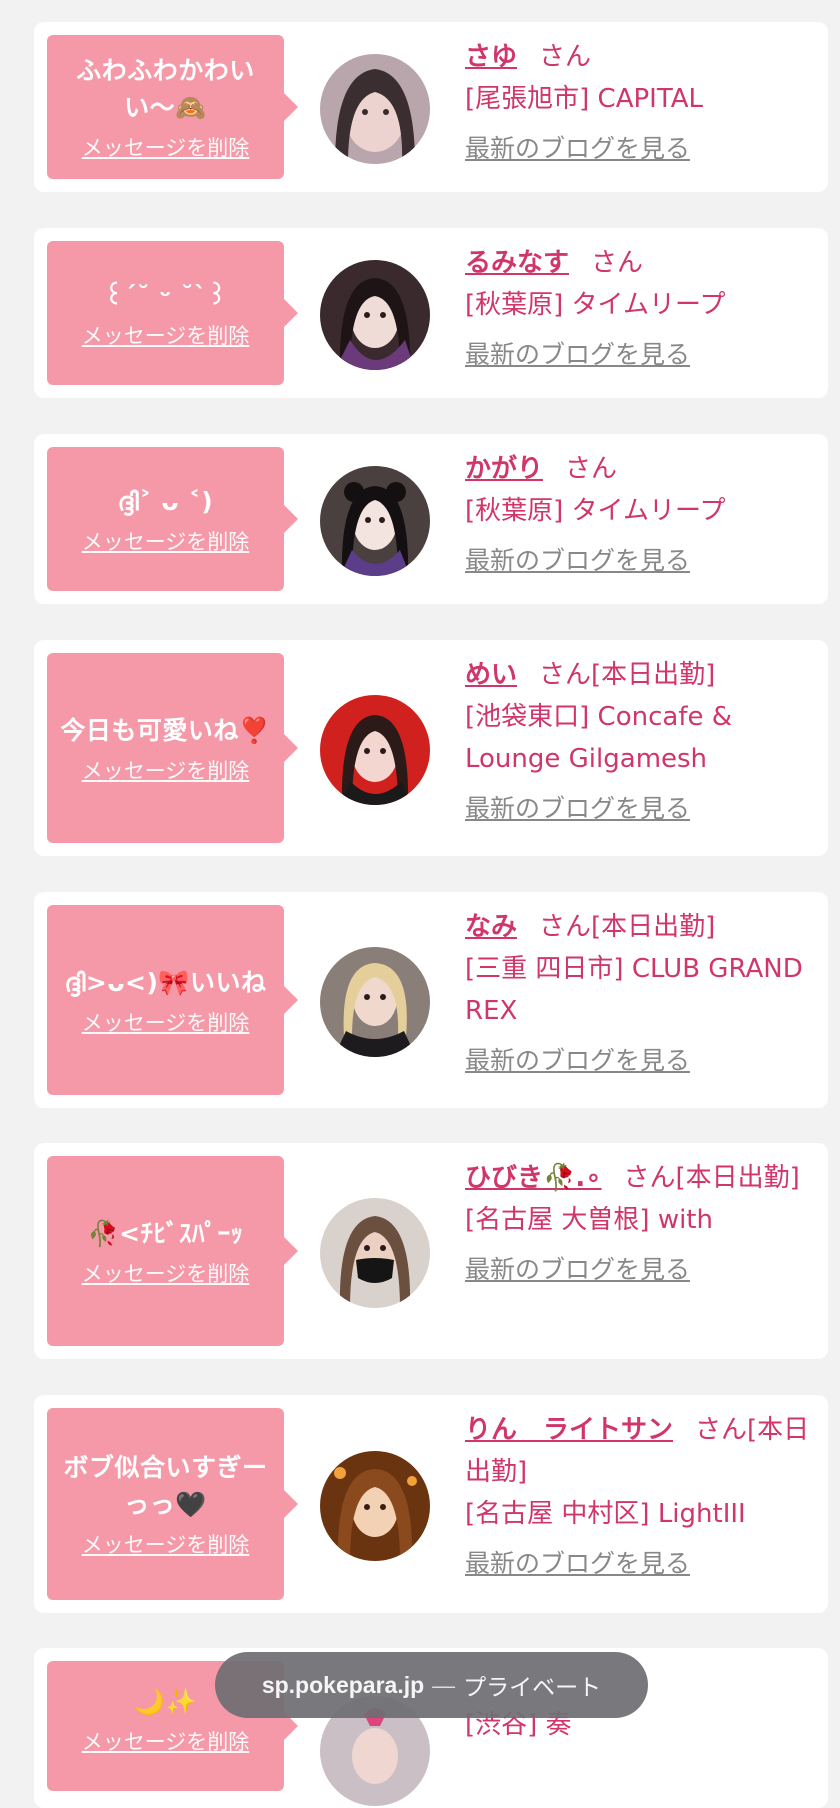 This screenshot has height=1808, width=840. What do you see at coordinates (634, 990) in the screenshot?
I see `shop-name: [三重 四日市] CLUB GRAND REX` at bounding box center [634, 990].